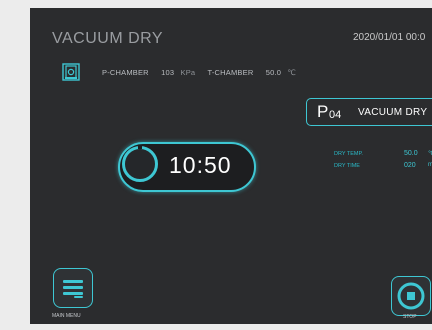 The image size is (432, 330). I want to click on program-number: 04, so click(335, 115).